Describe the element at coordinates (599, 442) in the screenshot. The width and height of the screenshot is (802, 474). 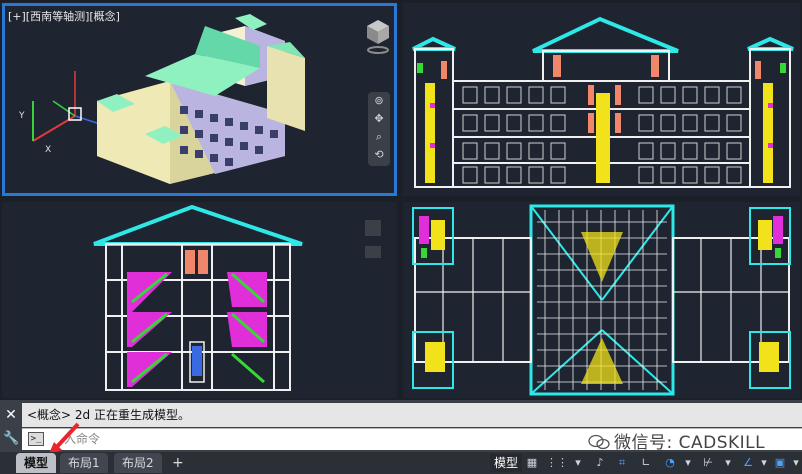
I see `wechat-icon` at that location.